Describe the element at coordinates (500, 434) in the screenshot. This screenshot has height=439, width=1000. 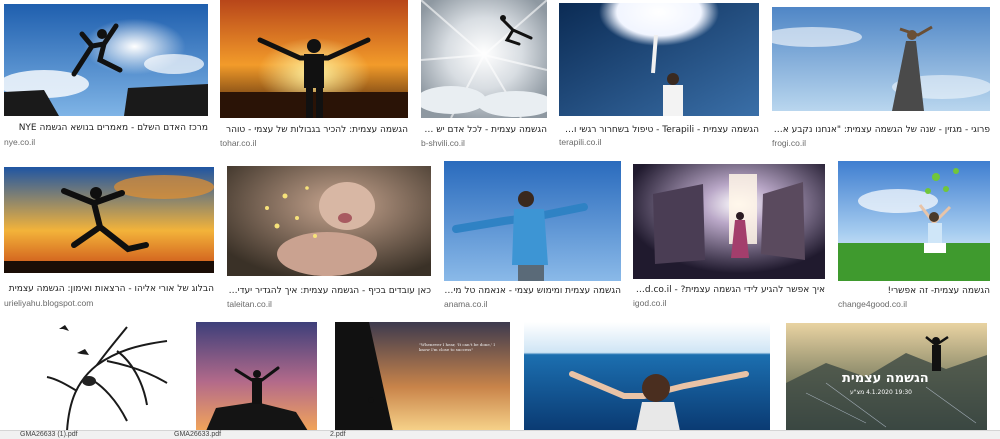
I see `downloads-bar: GMA26633 (1).pdf GMA26633.pdf 2.pdf` at that location.